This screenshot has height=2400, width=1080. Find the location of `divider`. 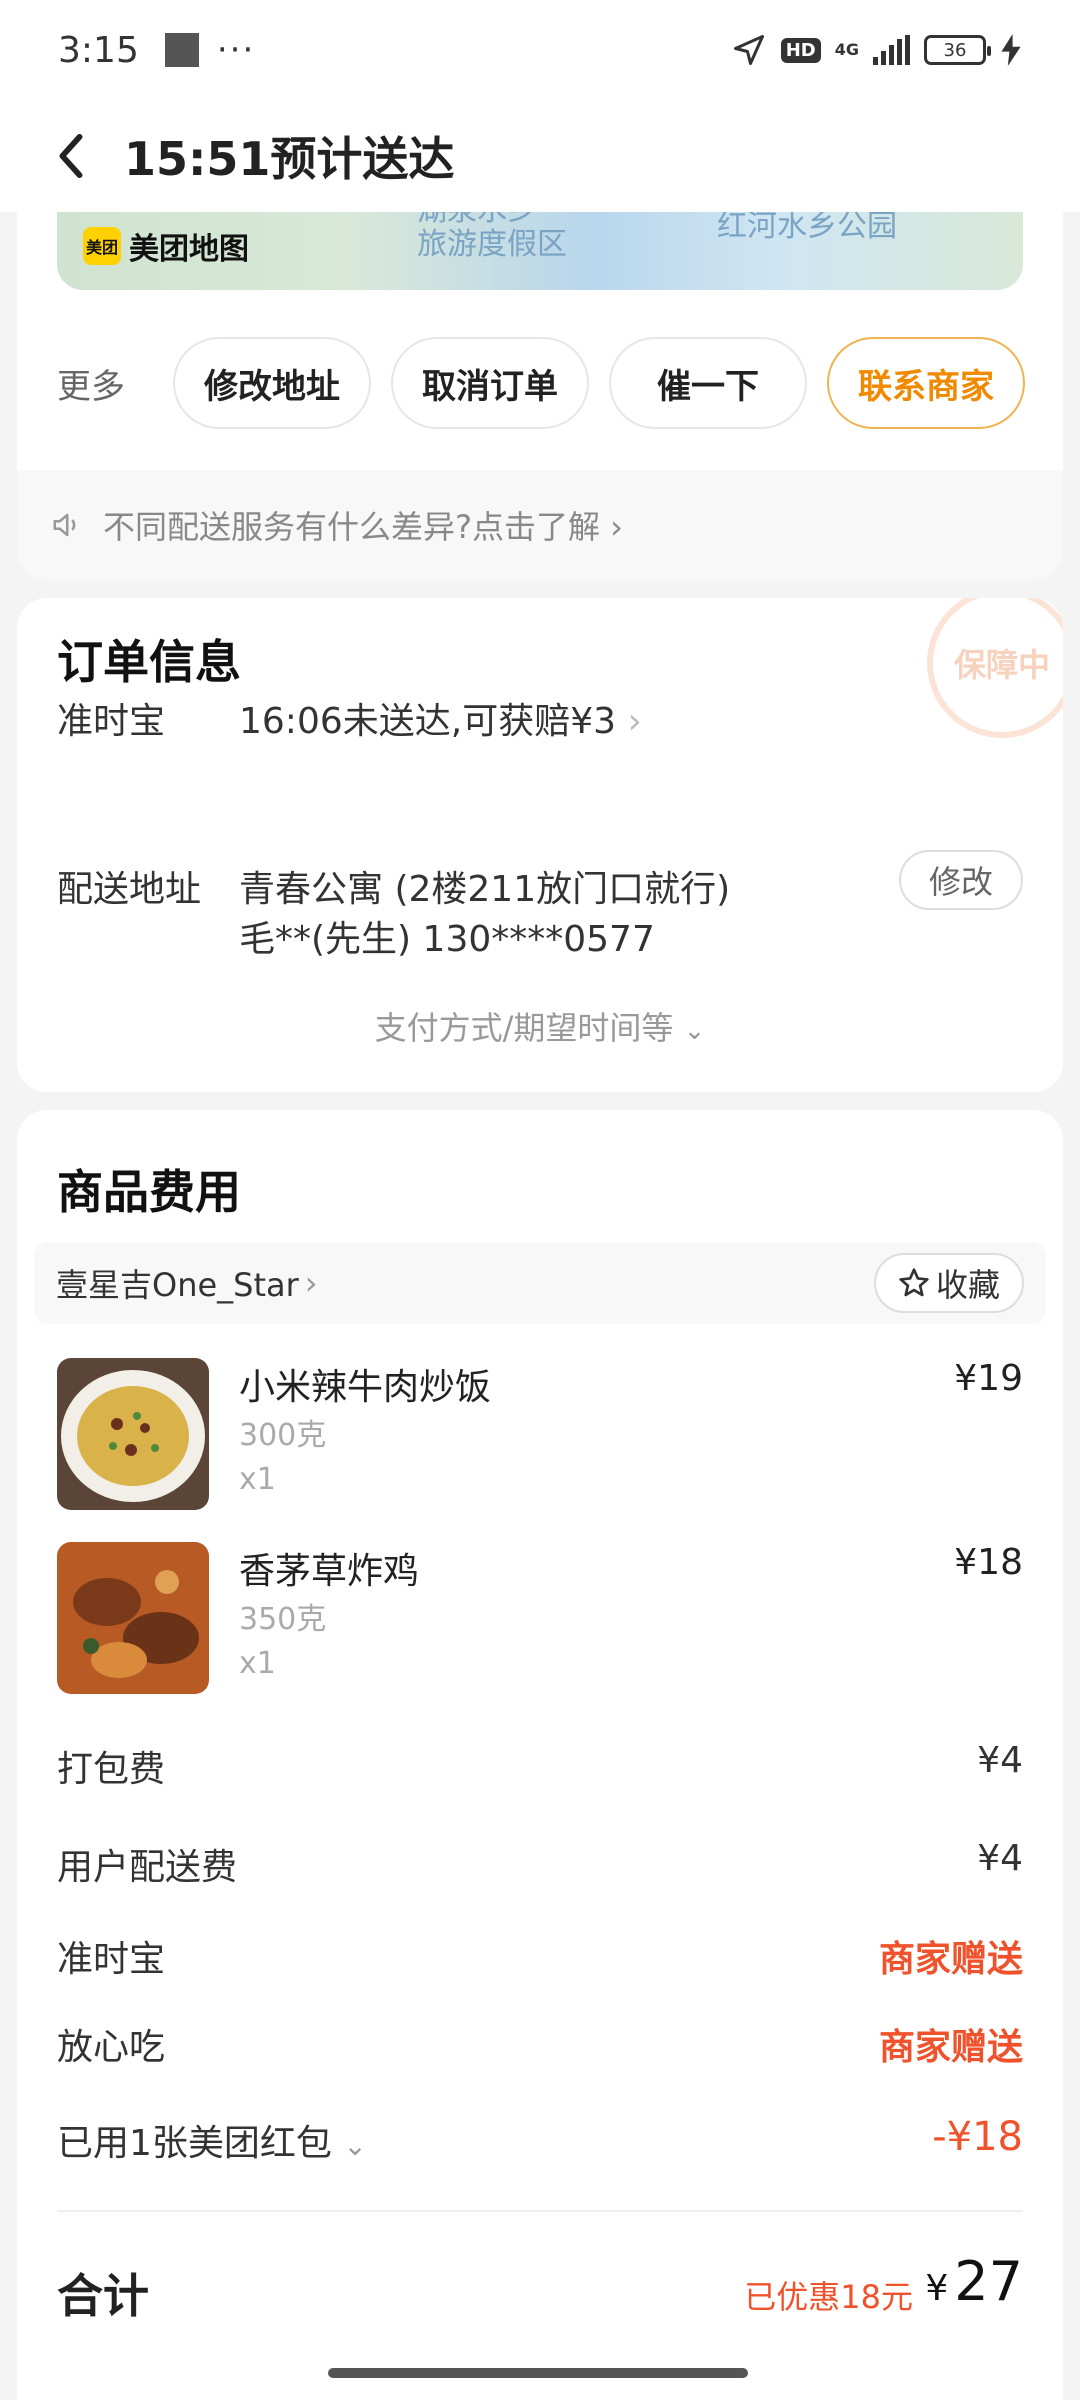

divider is located at coordinates (540, 2211).